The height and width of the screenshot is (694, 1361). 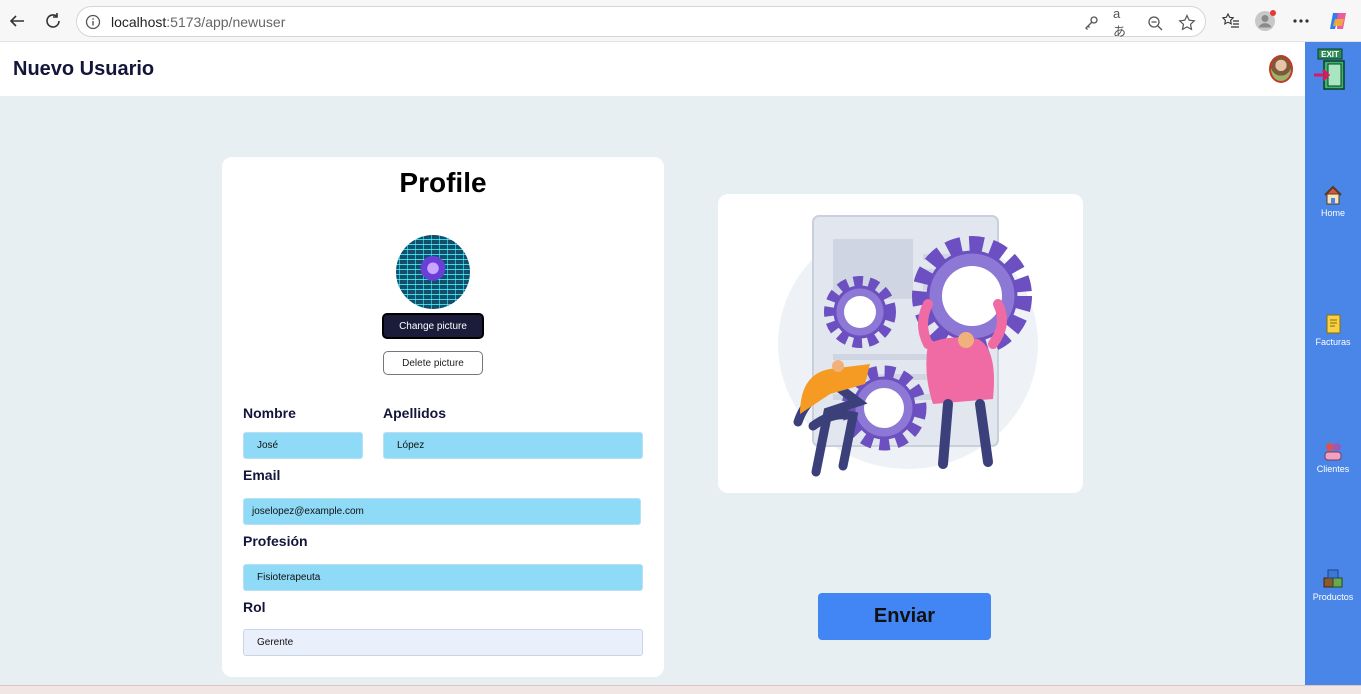 I want to click on more-menu-icon, so click(x=1301, y=21).